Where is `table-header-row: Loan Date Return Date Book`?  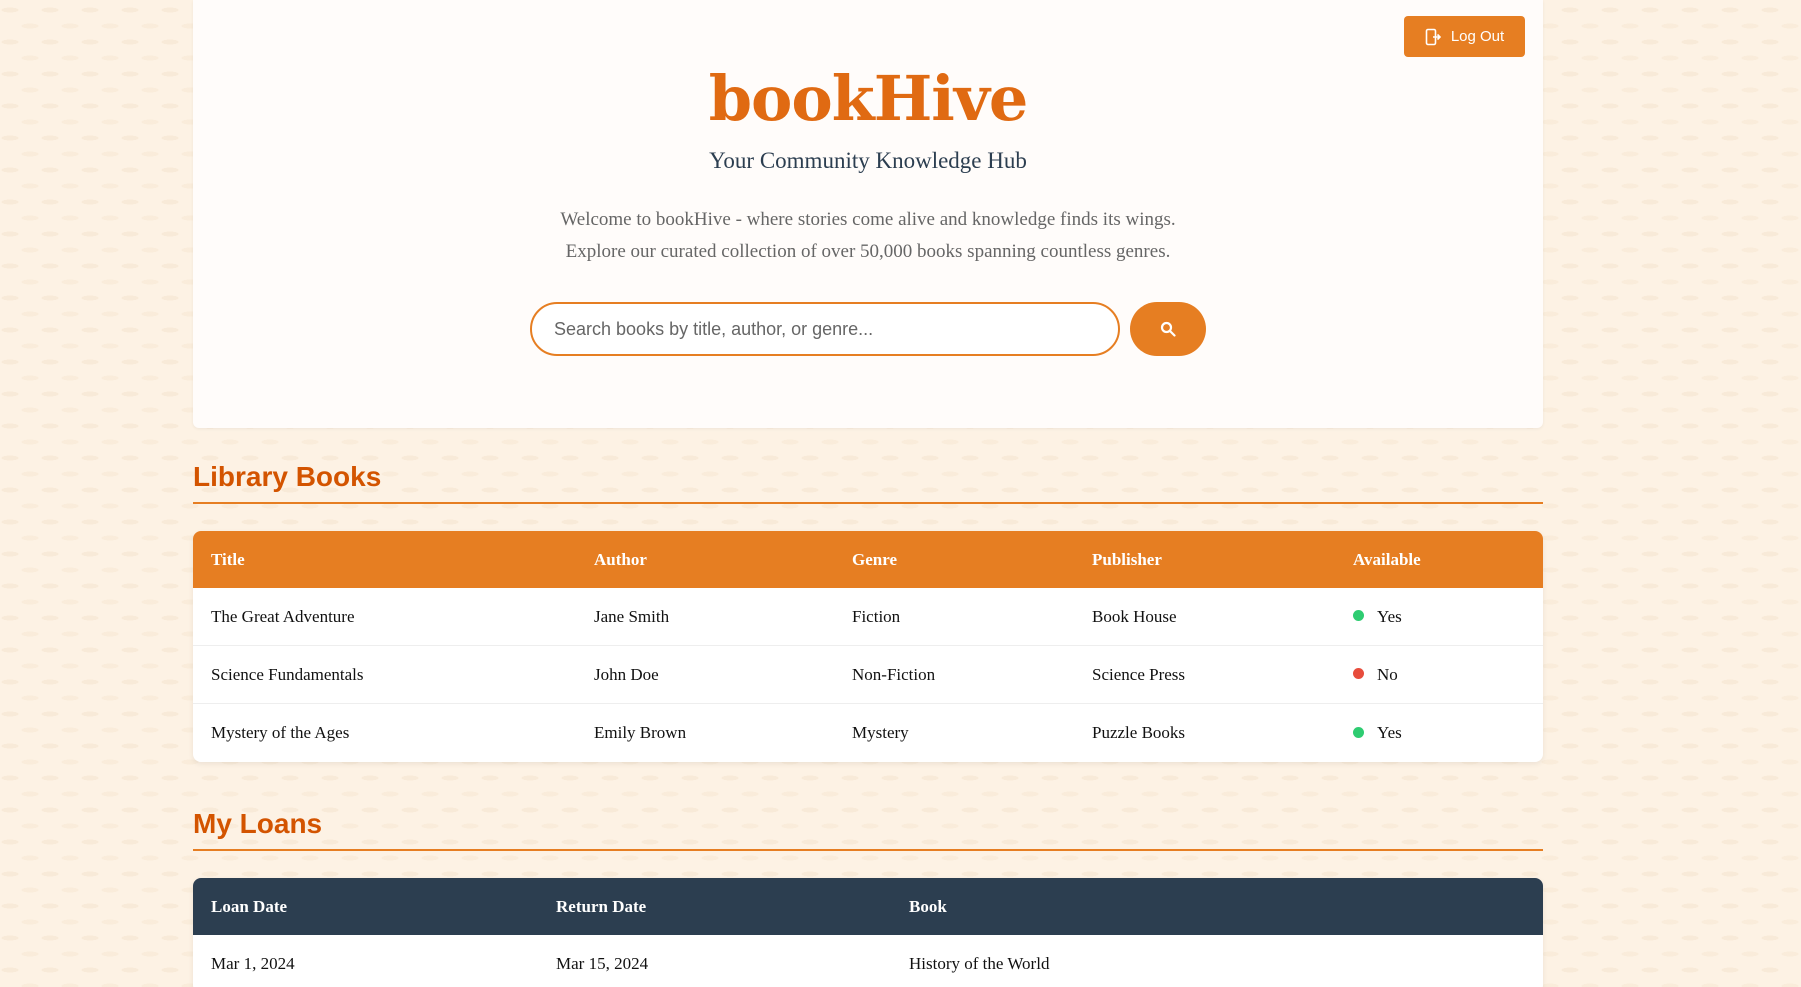 table-header-row: Loan Date Return Date Book is located at coordinates (868, 906).